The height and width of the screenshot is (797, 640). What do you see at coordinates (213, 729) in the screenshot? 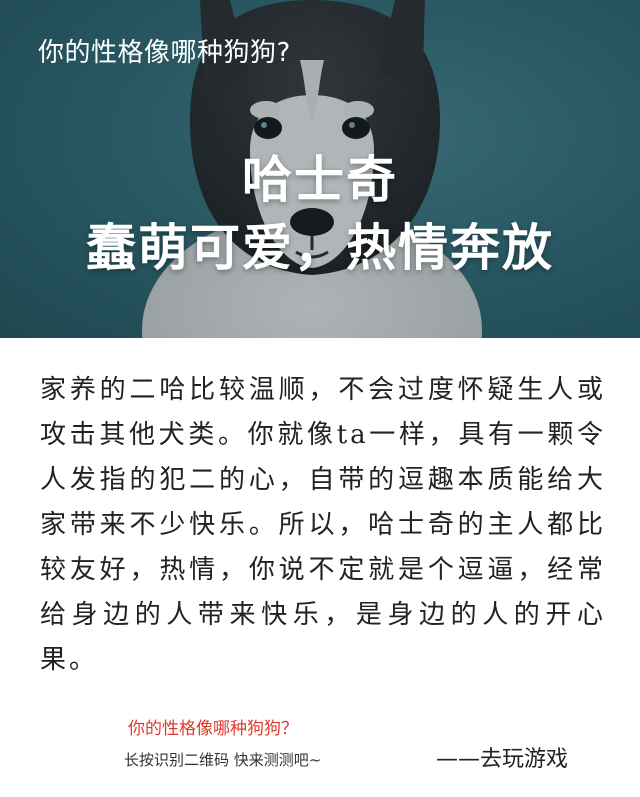
I see `footer-question-text: 你的性格像哪种狗狗？` at bounding box center [213, 729].